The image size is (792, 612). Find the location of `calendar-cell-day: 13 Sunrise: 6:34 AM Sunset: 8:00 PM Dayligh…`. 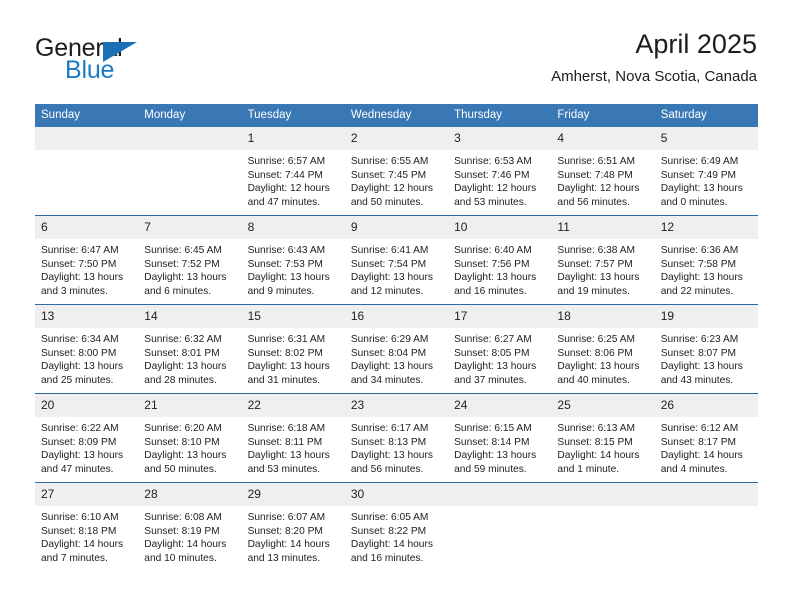

calendar-cell-day: 13 Sunrise: 6:34 AM Sunset: 8:00 PM Dayligh… is located at coordinates (87, 349).